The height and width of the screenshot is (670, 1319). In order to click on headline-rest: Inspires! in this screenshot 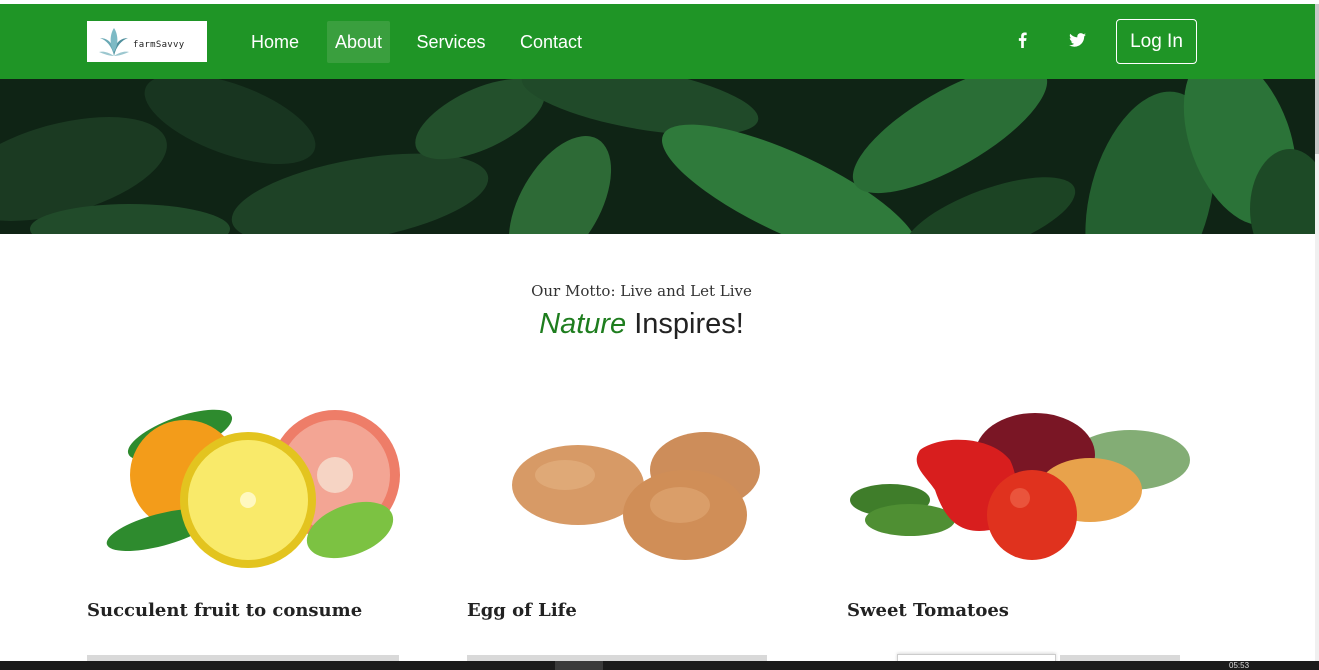, I will do `click(685, 324)`.